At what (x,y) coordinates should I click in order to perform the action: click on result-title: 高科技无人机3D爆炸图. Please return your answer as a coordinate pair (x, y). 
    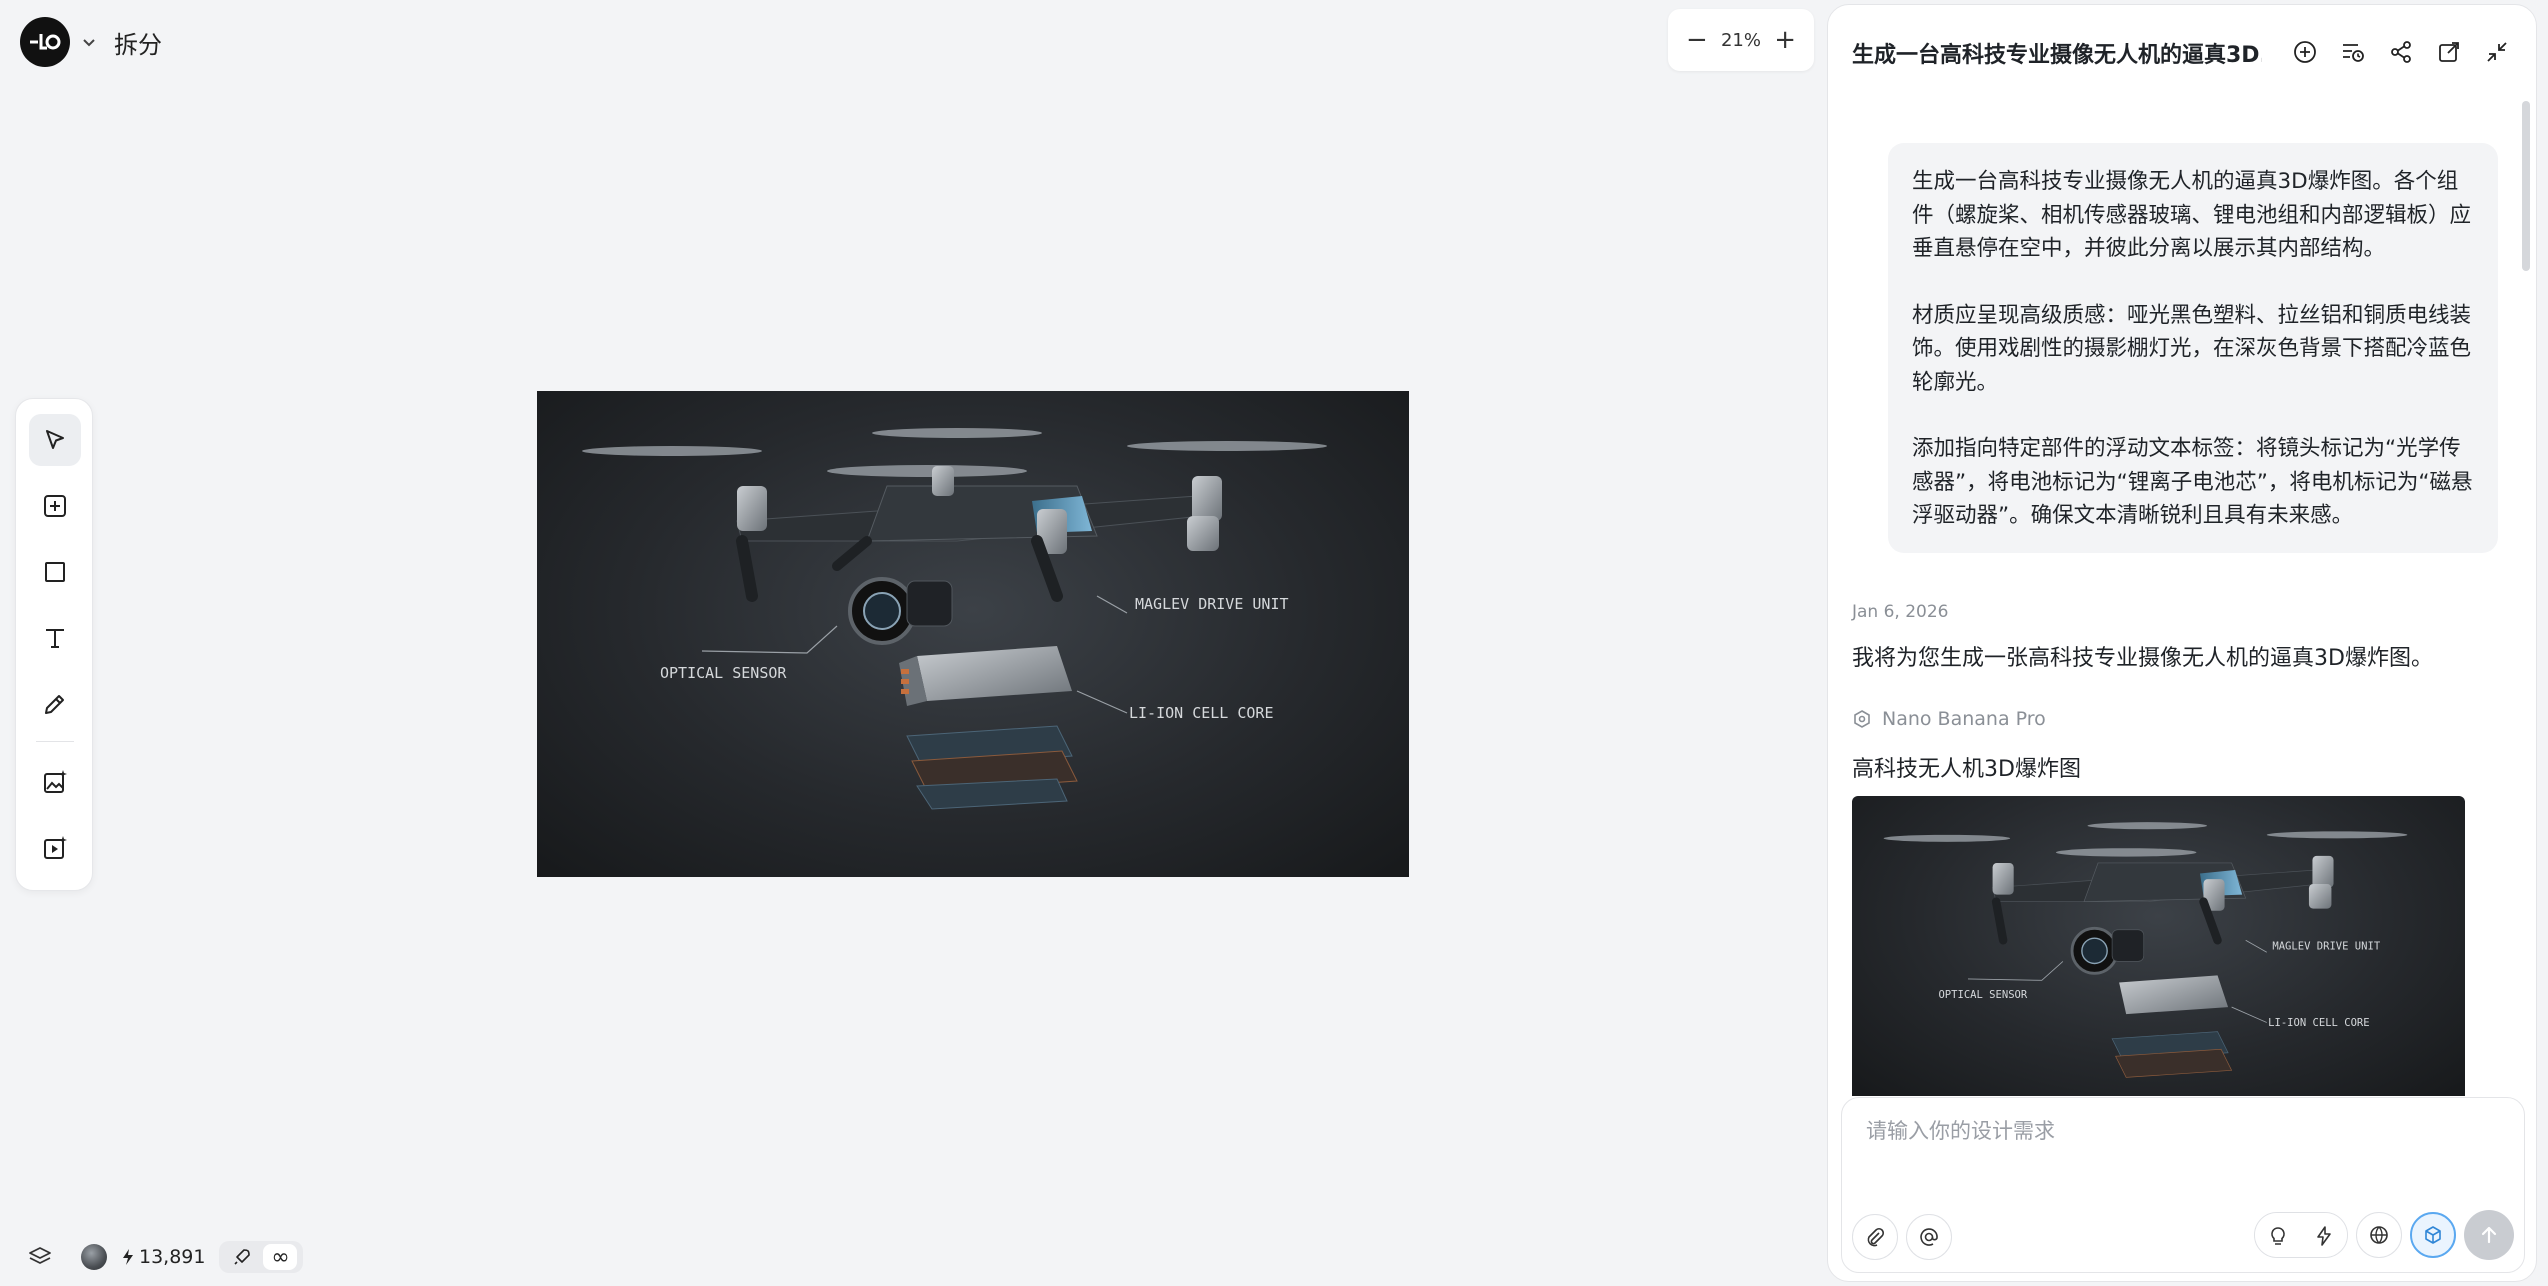
    Looking at the image, I should click on (1966, 769).